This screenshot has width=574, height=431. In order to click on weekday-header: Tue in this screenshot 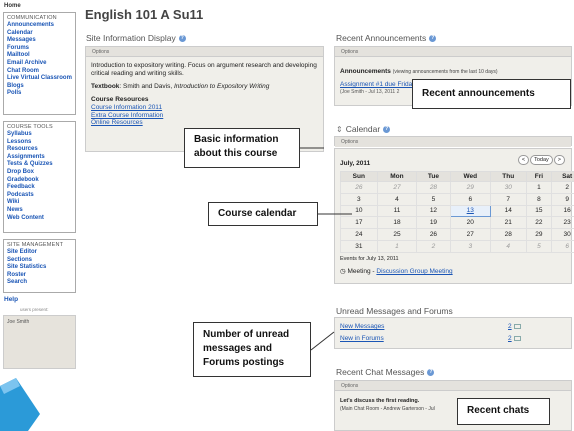, I will do `click(433, 176)`.